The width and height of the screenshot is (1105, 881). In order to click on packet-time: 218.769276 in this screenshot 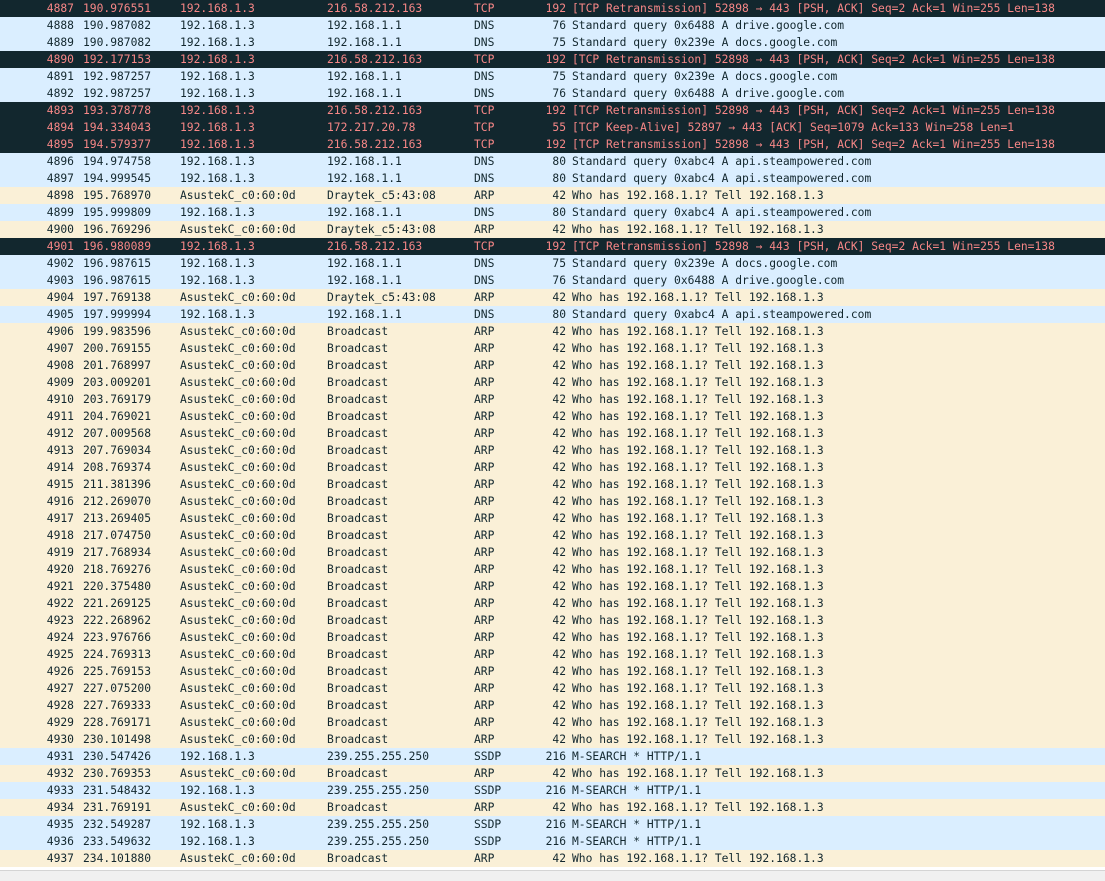, I will do `click(117, 569)`.